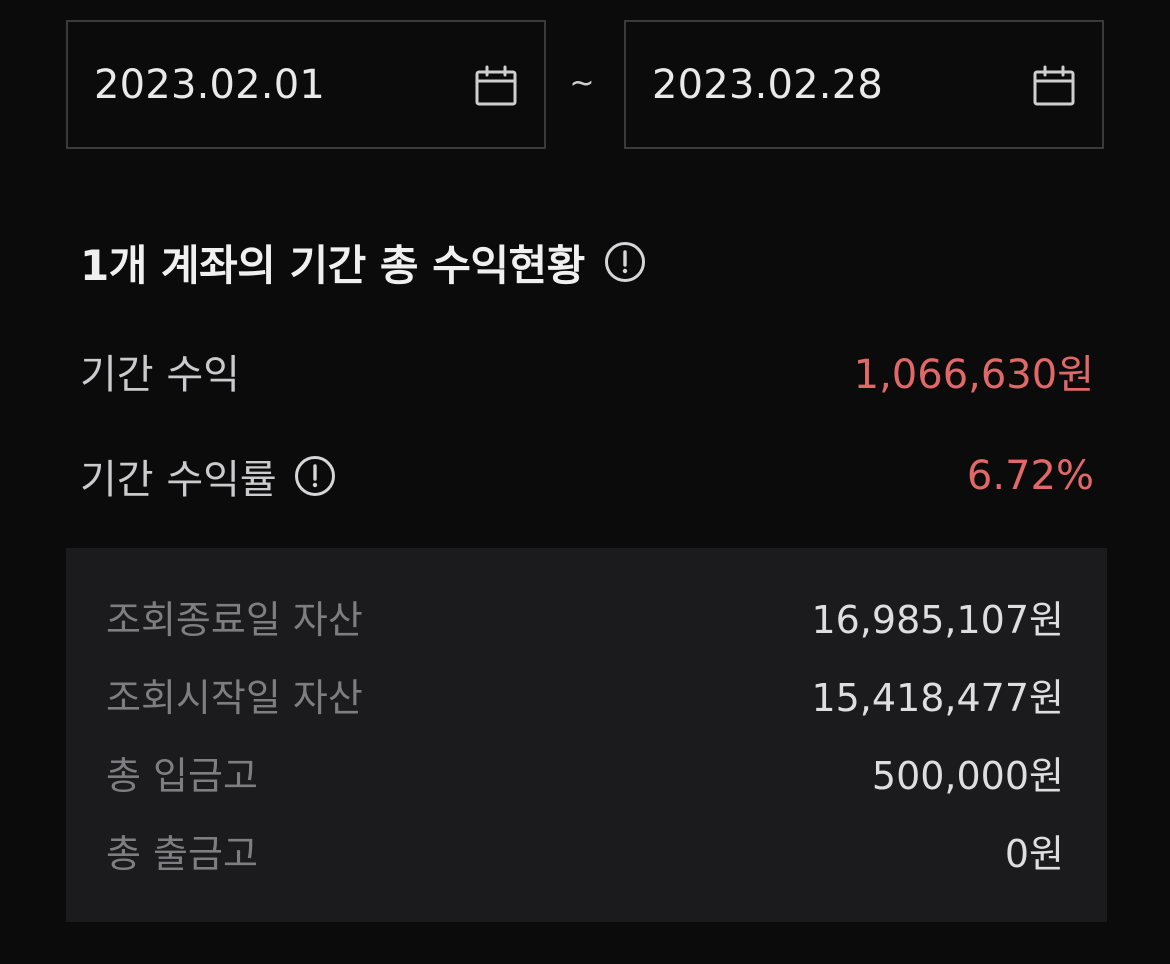  What do you see at coordinates (234, 697) in the screenshot?
I see `start-assets-label: 조회시작일 자산` at bounding box center [234, 697].